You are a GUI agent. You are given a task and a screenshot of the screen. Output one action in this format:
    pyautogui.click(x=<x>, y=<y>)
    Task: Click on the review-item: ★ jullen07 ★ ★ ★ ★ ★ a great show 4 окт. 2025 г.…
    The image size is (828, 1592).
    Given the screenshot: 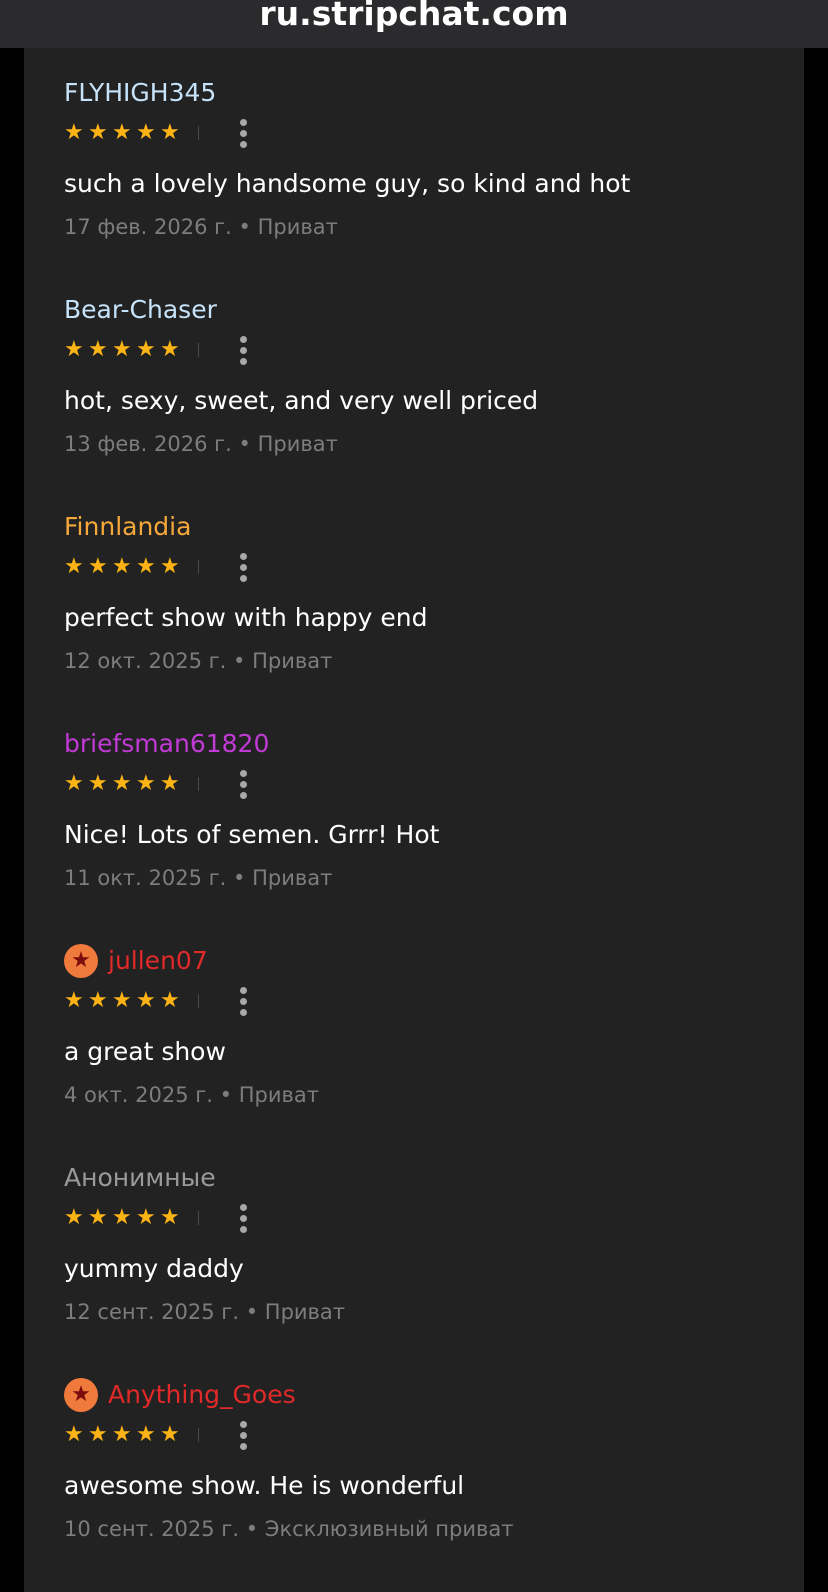 What is the action you would take?
    pyautogui.click(x=424, y=1044)
    